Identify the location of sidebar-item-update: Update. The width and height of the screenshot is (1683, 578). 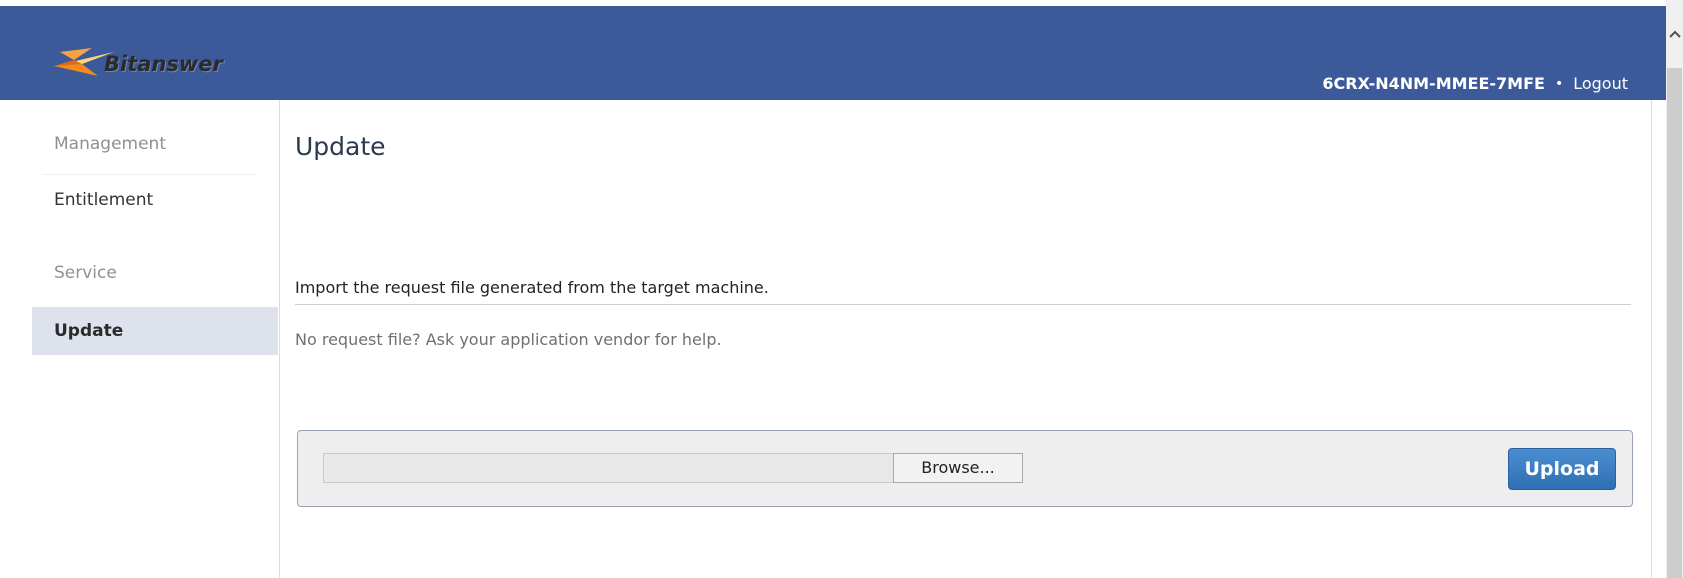
(155, 331).